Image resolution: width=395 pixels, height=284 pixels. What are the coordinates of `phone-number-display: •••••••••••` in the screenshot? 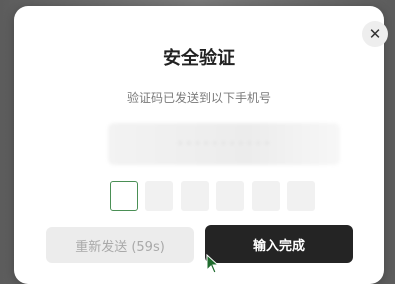 It's located at (224, 144).